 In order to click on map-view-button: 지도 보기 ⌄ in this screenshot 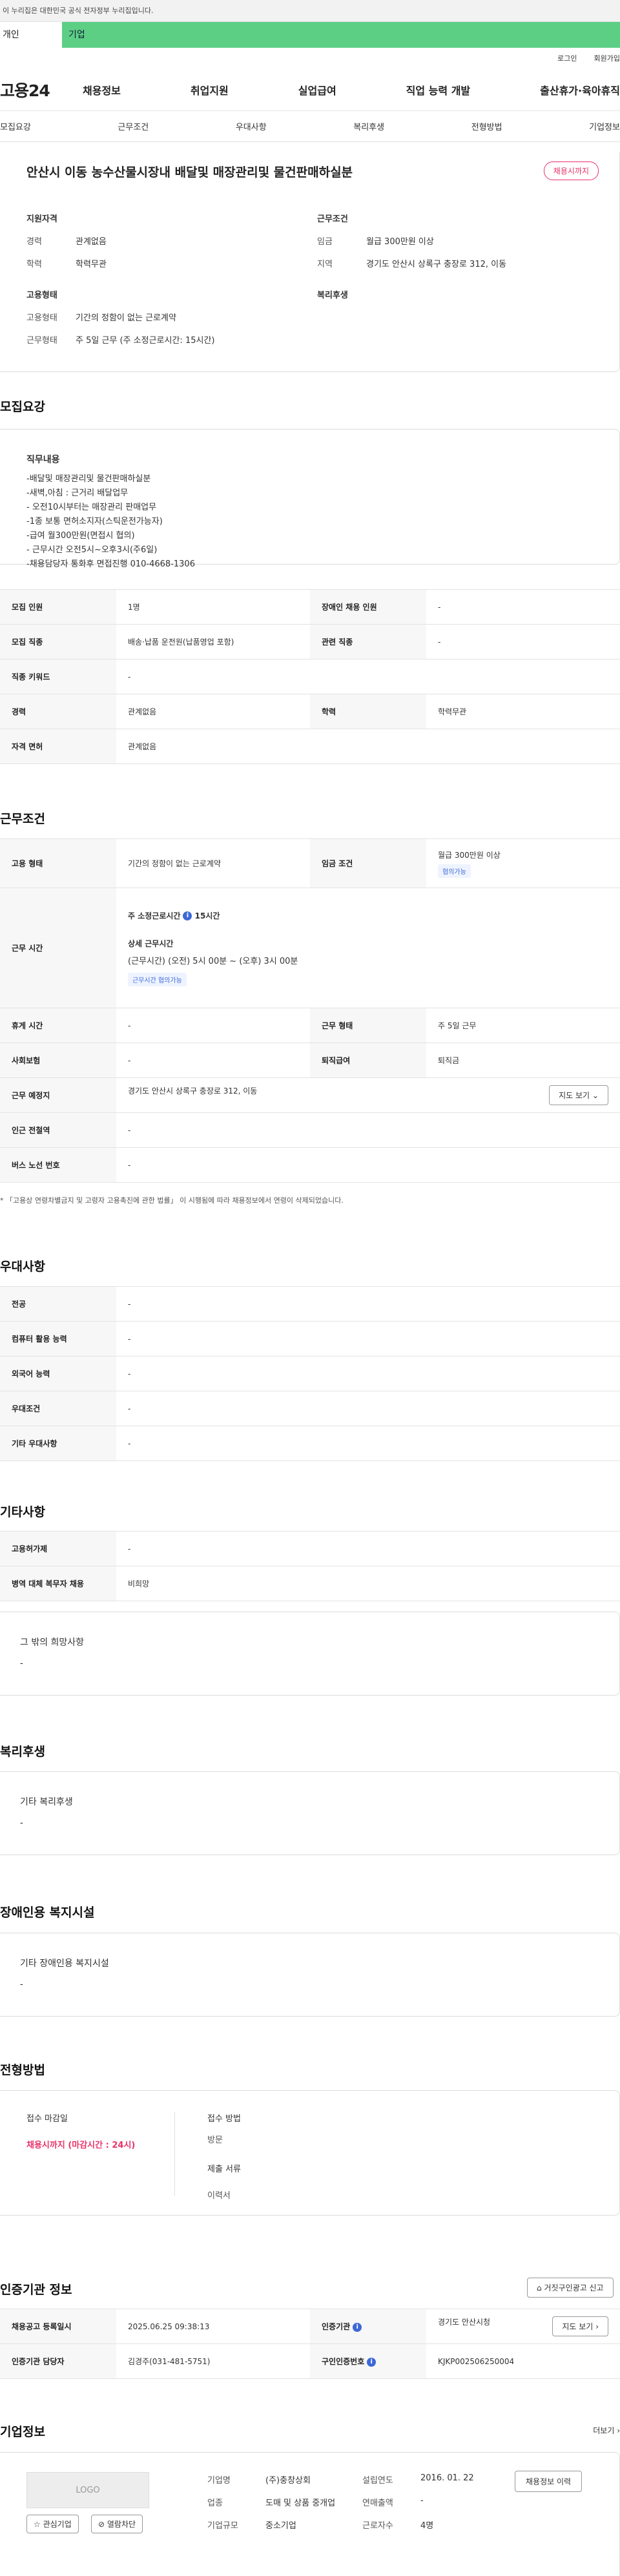, I will do `click(578, 1095)`.